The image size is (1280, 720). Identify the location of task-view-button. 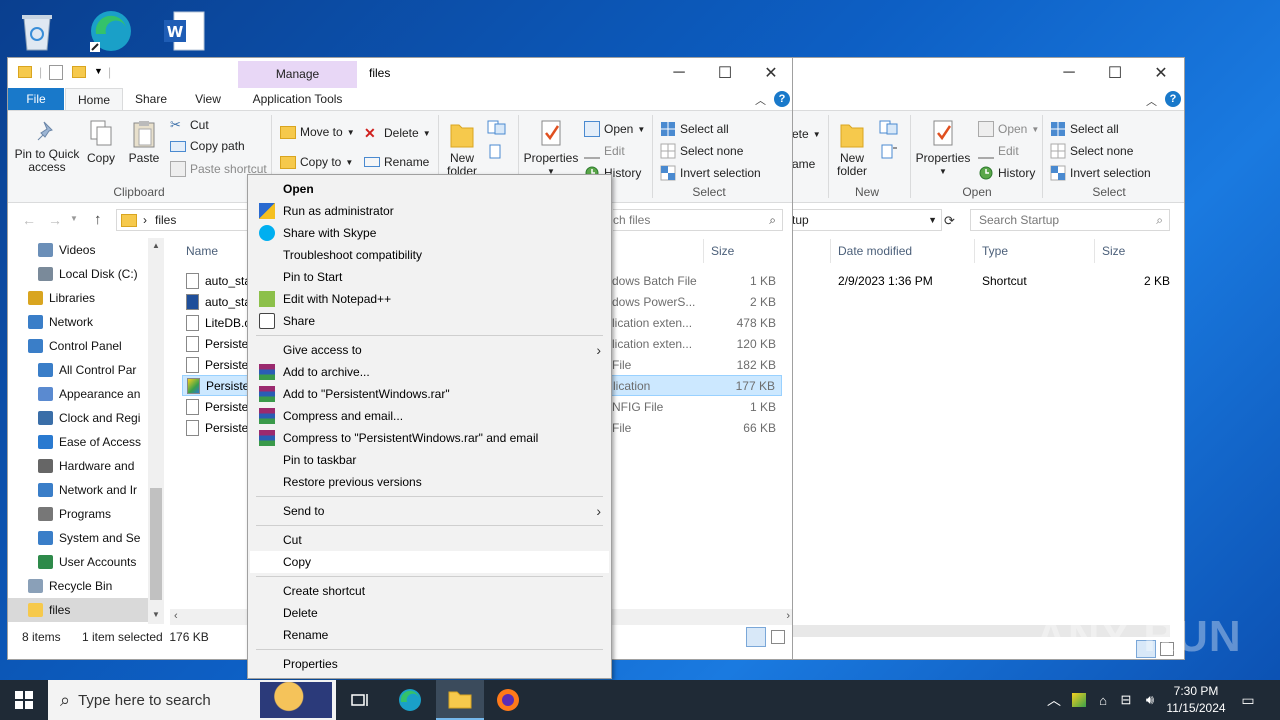
(360, 700).